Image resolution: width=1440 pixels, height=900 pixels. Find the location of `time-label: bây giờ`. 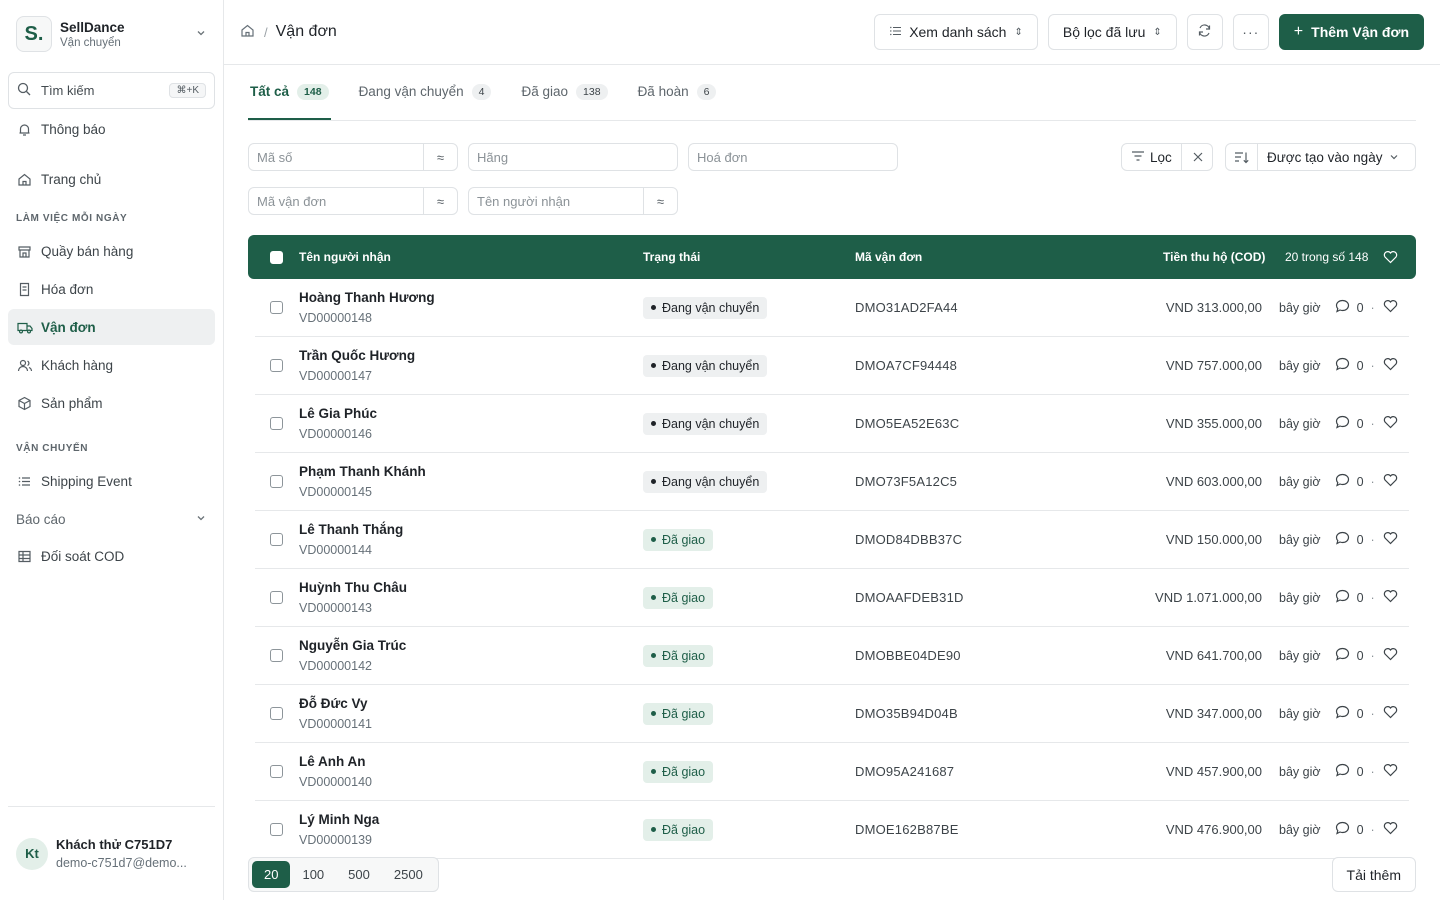

time-label: bây giờ is located at coordinates (1300, 423).